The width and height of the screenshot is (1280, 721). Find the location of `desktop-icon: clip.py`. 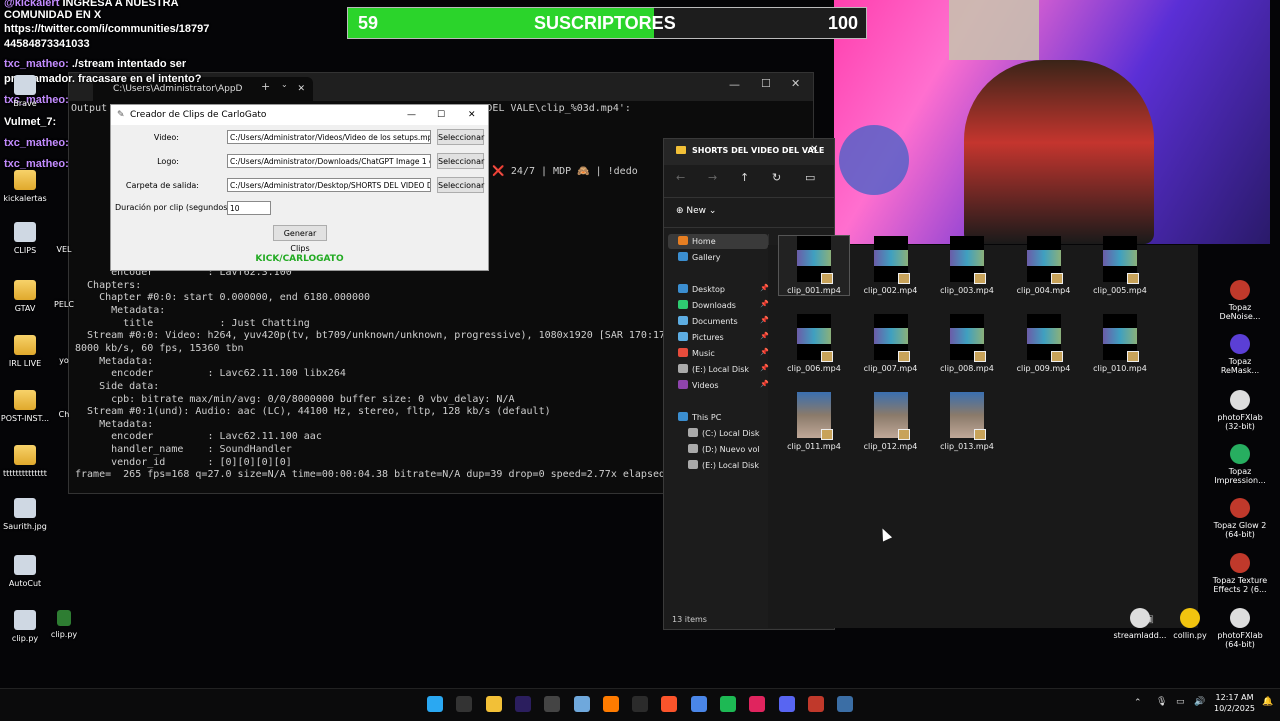

desktop-icon: clip.py is located at coordinates (64, 624).